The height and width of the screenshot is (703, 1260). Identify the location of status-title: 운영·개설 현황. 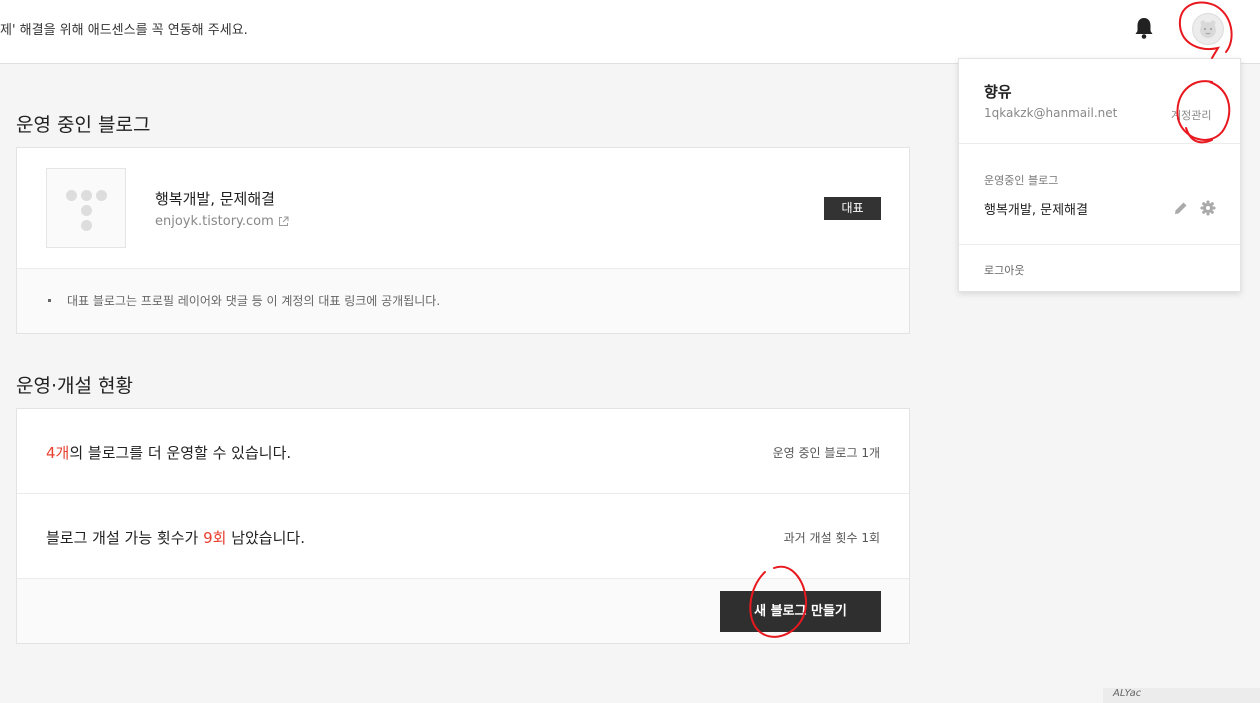
(74, 386).